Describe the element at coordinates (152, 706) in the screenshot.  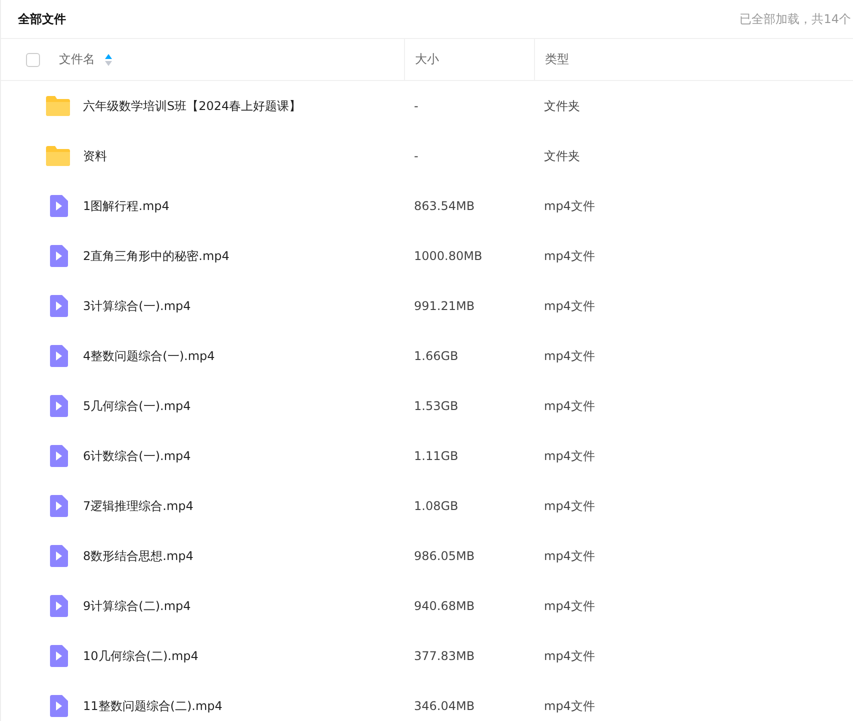
I see `file-name: 11整数问题综合(二).mp4` at that location.